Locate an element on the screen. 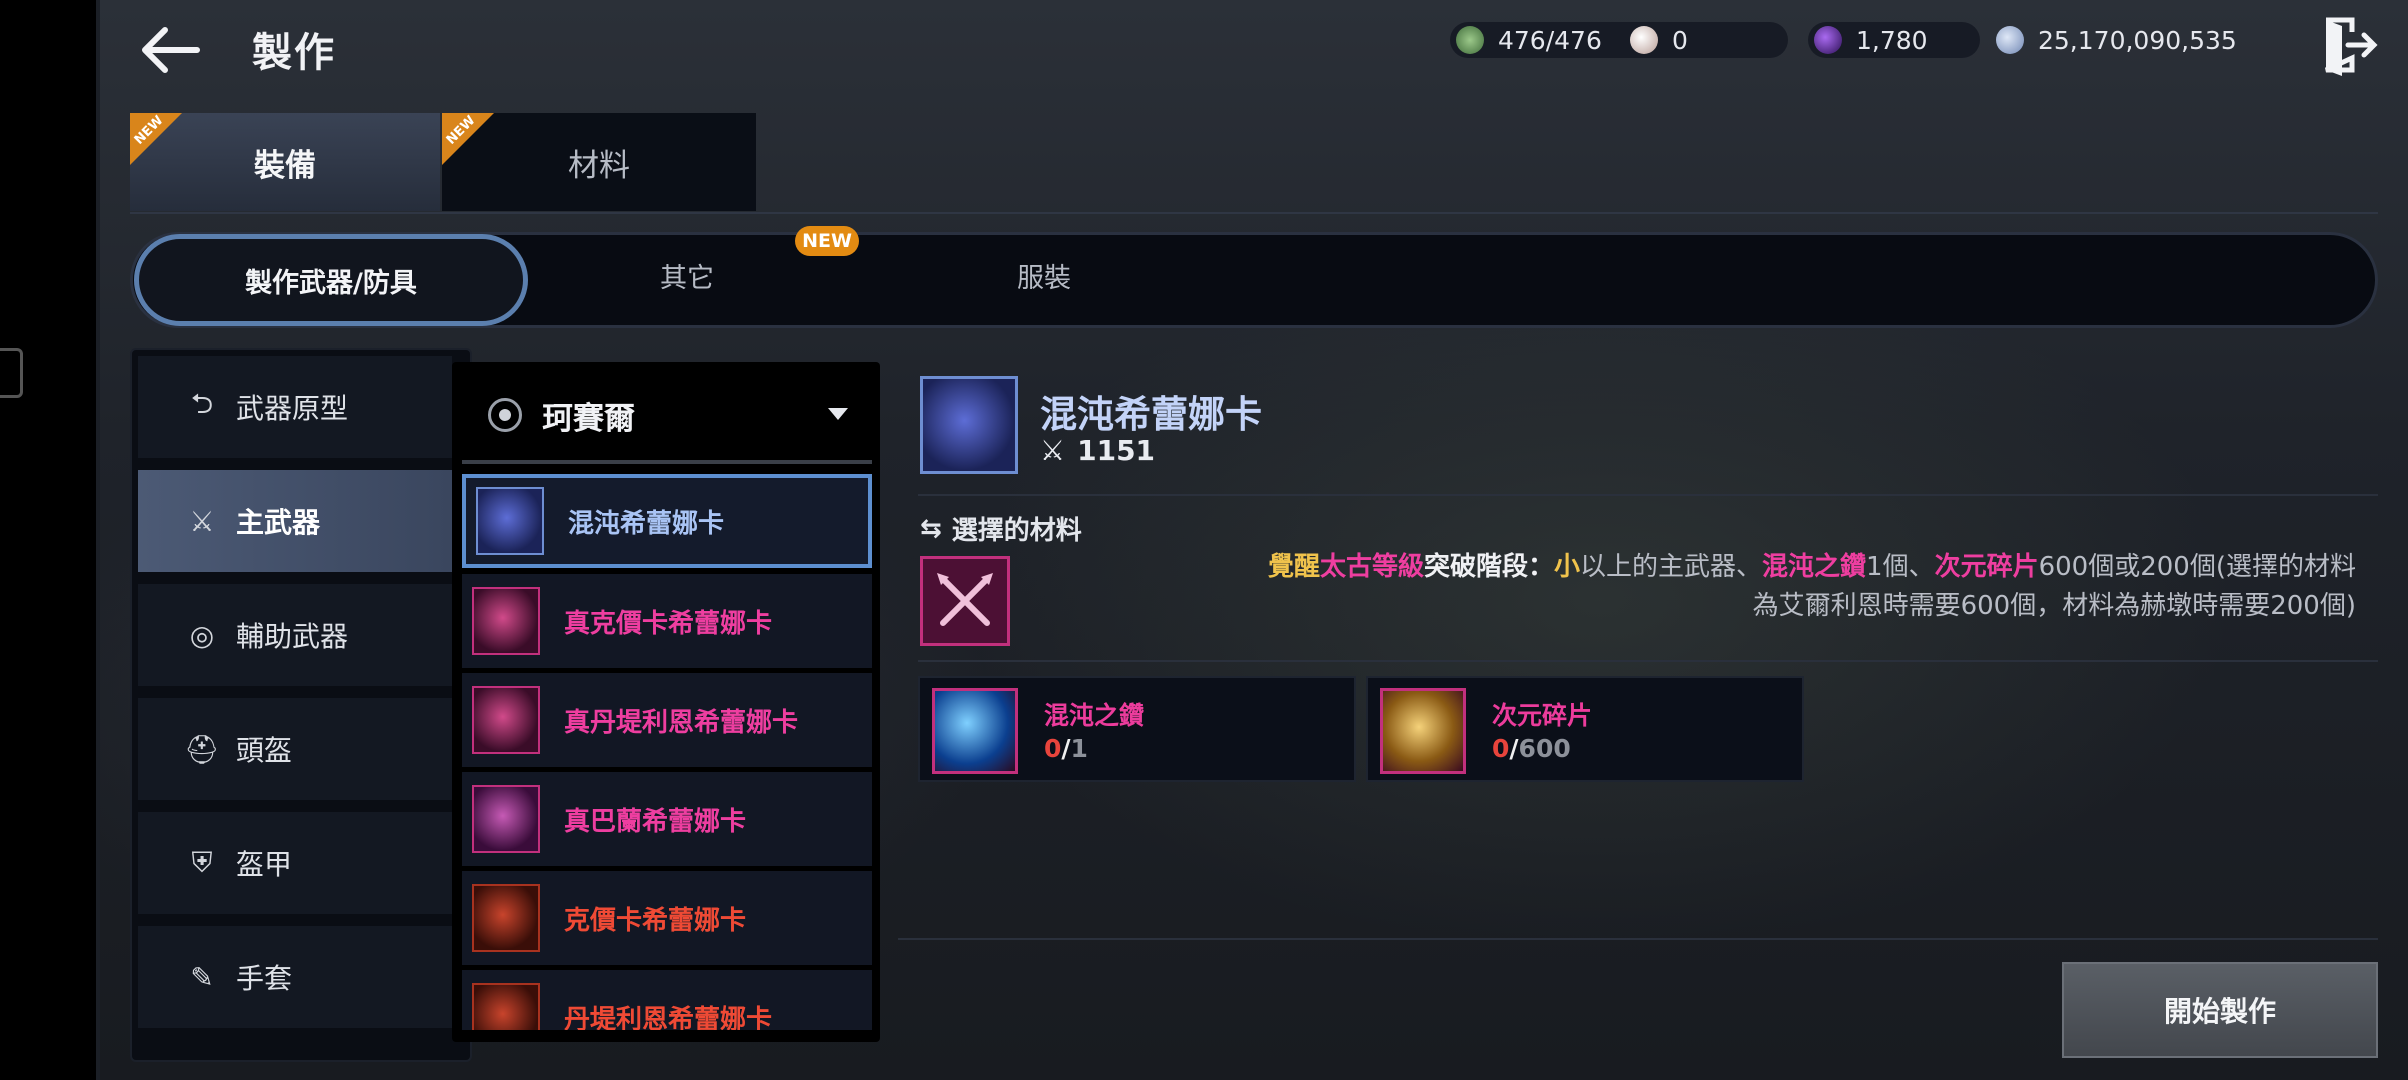 Image resolution: width=2408 pixels, height=1080 pixels. list-item: 真克價卡希蕾娜卡 is located at coordinates (667, 621).